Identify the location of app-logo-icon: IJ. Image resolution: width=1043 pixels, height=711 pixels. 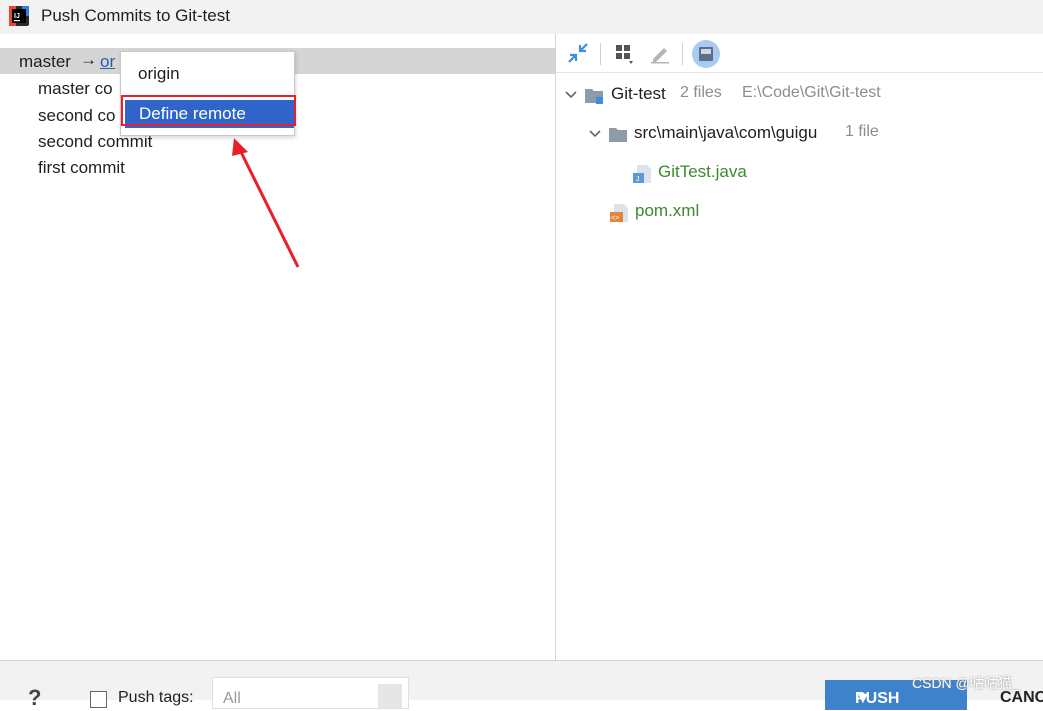
(19, 16).